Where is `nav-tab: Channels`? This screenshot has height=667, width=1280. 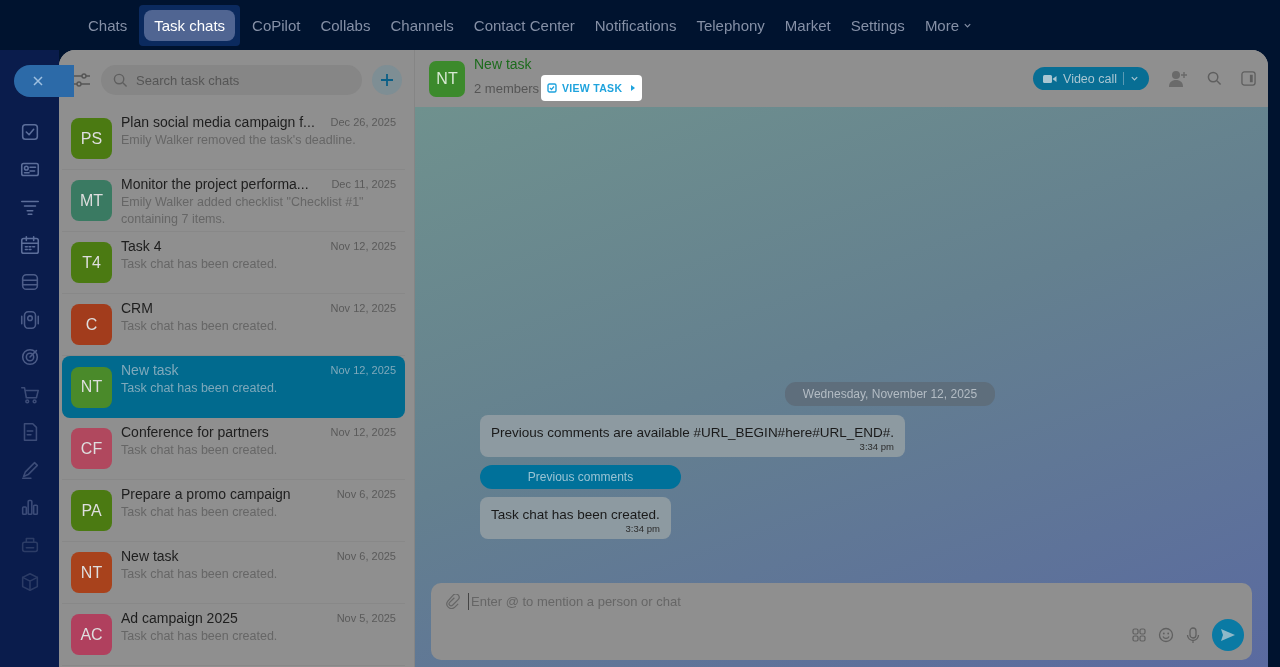 nav-tab: Channels is located at coordinates (422, 25).